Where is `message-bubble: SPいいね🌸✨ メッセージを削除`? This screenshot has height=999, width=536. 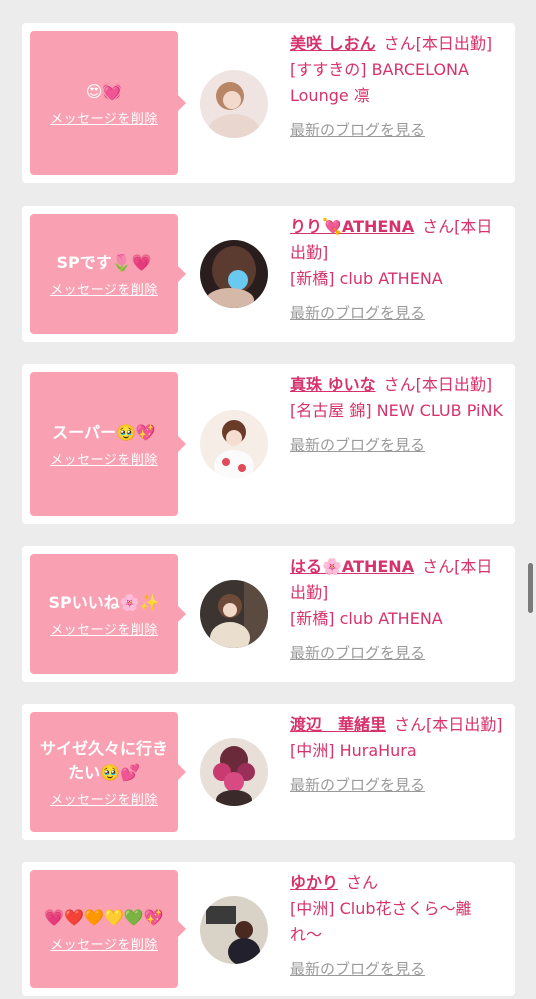
message-bubble: SPいいね🌸✨ メッセージを削除 is located at coordinates (108, 614).